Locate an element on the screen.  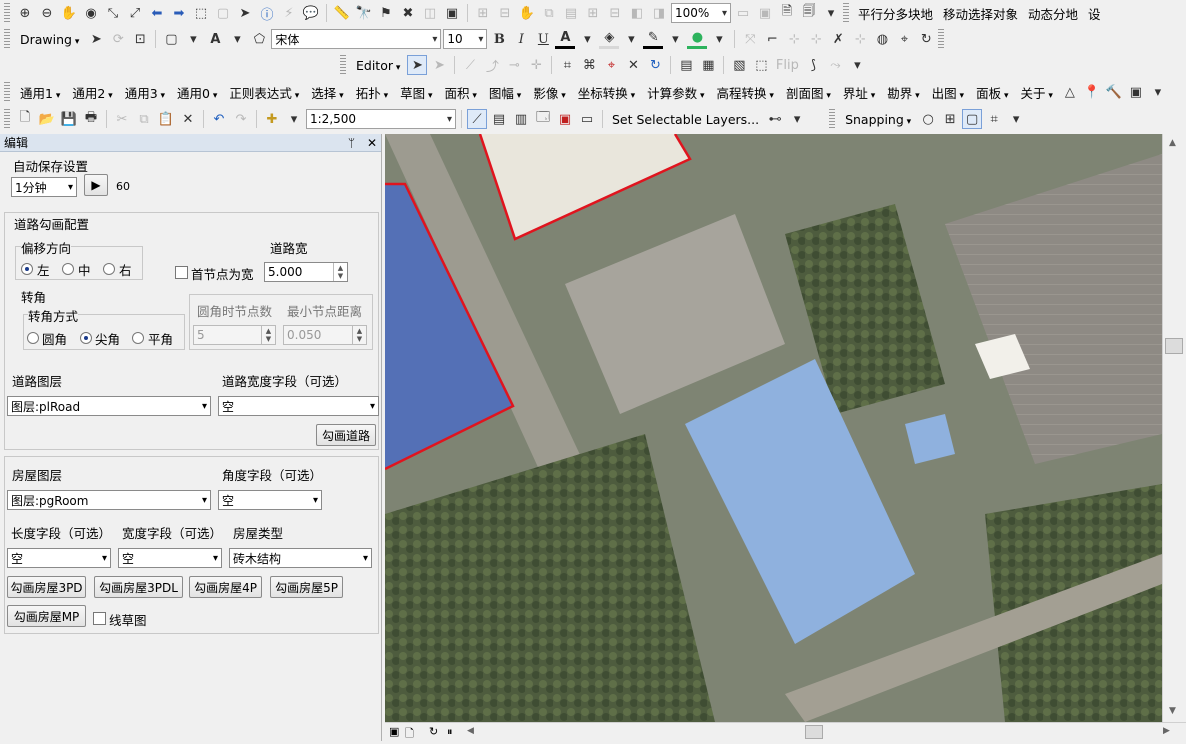
menu-survey: 勘界 is located at coordinates (903, 92).